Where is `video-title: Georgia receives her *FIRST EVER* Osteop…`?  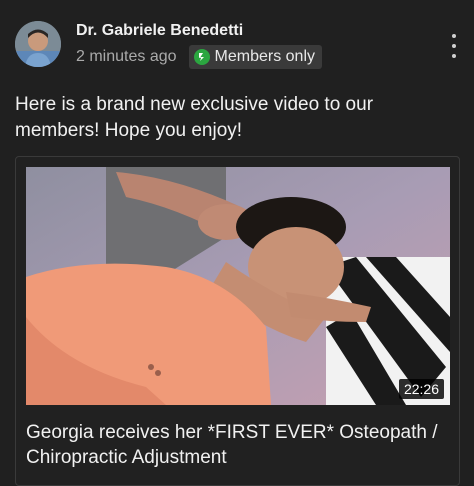 video-title: Georgia receives her *FIRST EVER* Osteop… is located at coordinates (241, 445).